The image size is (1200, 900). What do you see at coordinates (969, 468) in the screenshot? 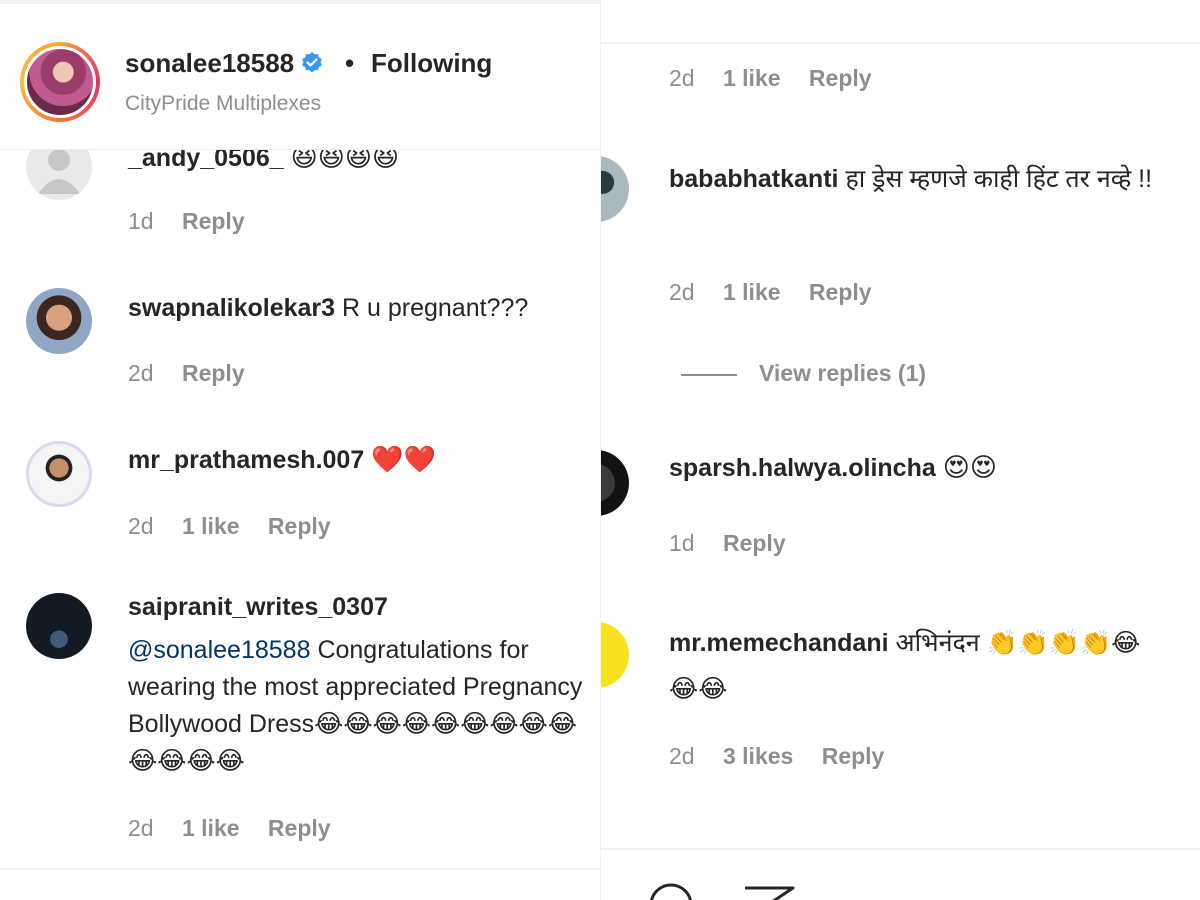
I see `comment-body: 😍😍` at bounding box center [969, 468].